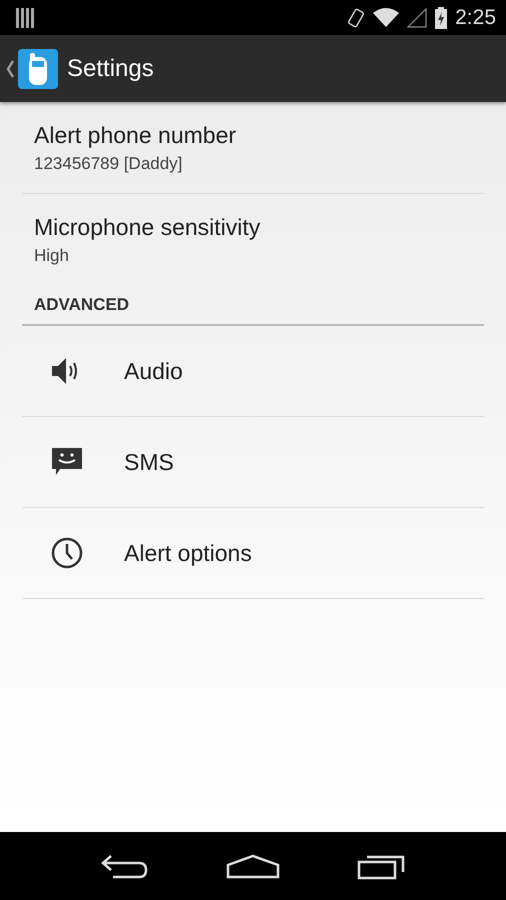 This screenshot has height=900, width=506. I want to click on notification-icon, so click(25, 18).